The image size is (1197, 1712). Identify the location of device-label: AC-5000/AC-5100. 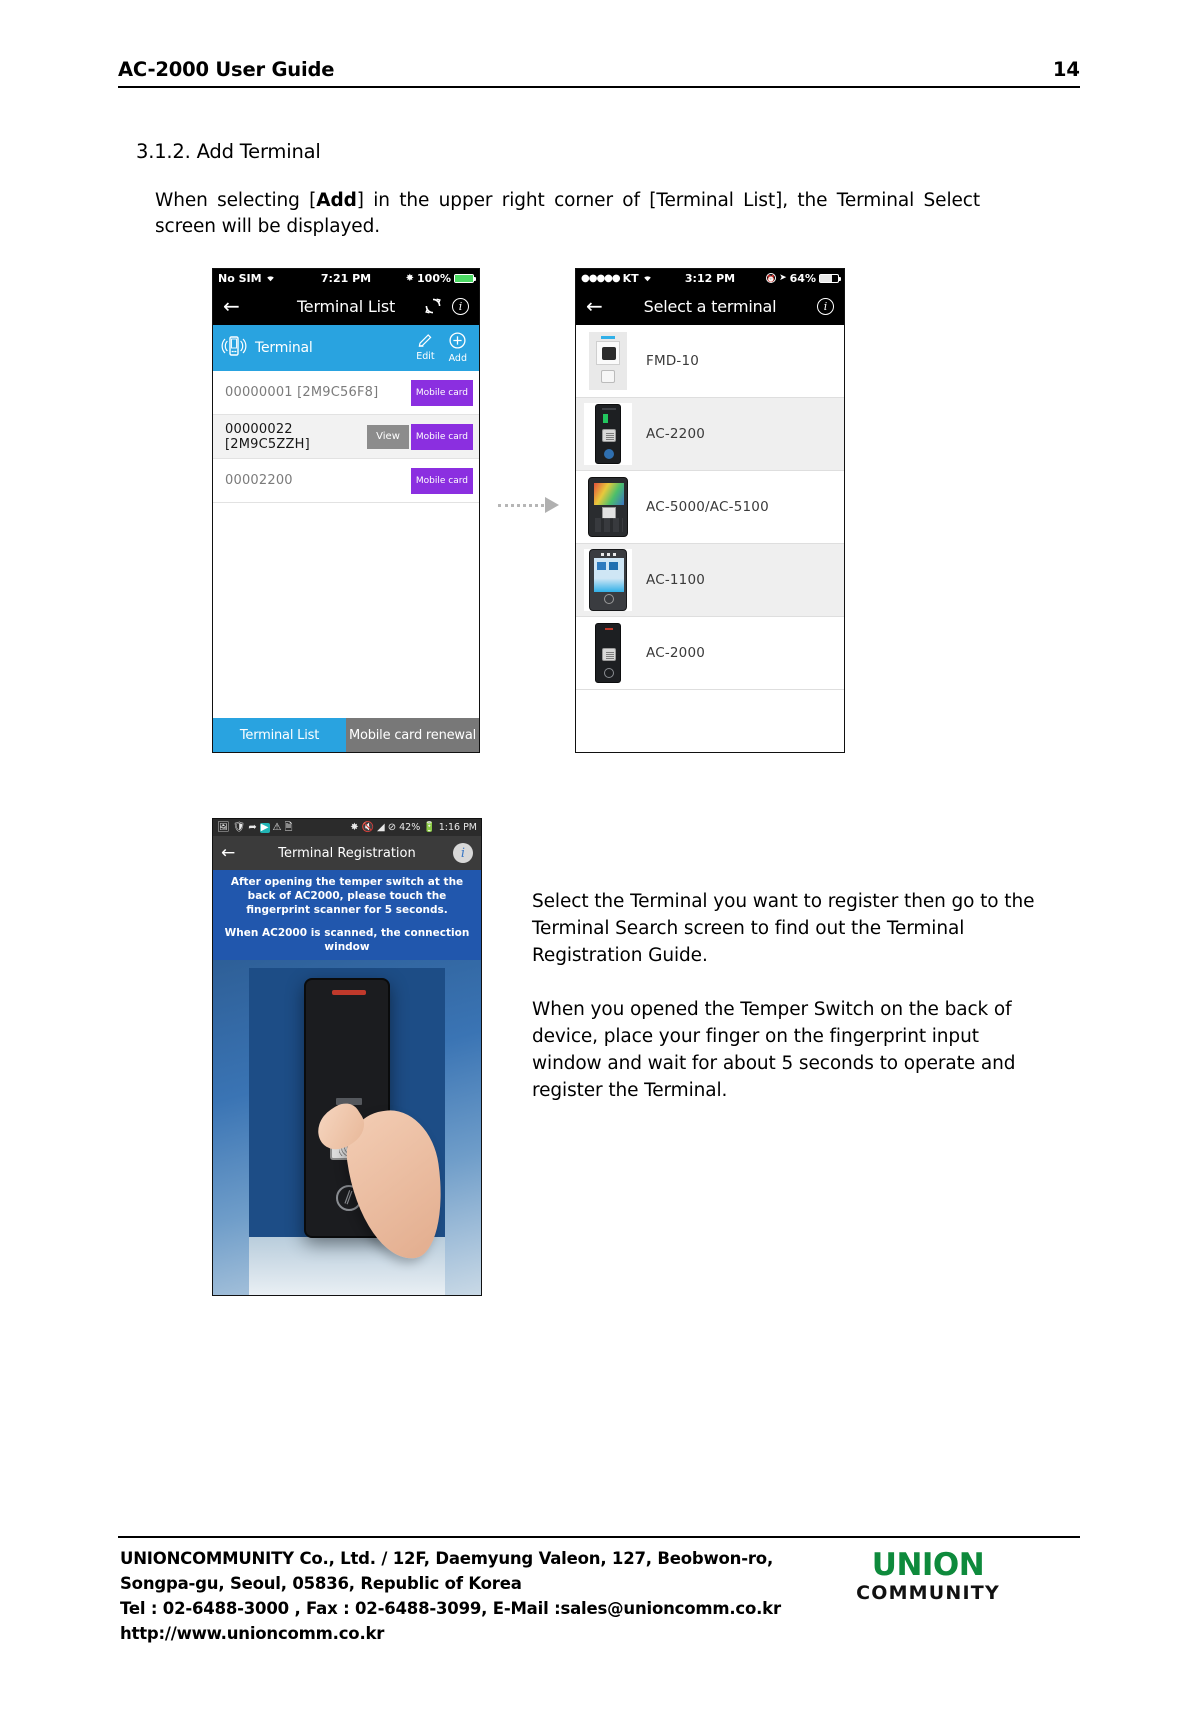
(707, 507).